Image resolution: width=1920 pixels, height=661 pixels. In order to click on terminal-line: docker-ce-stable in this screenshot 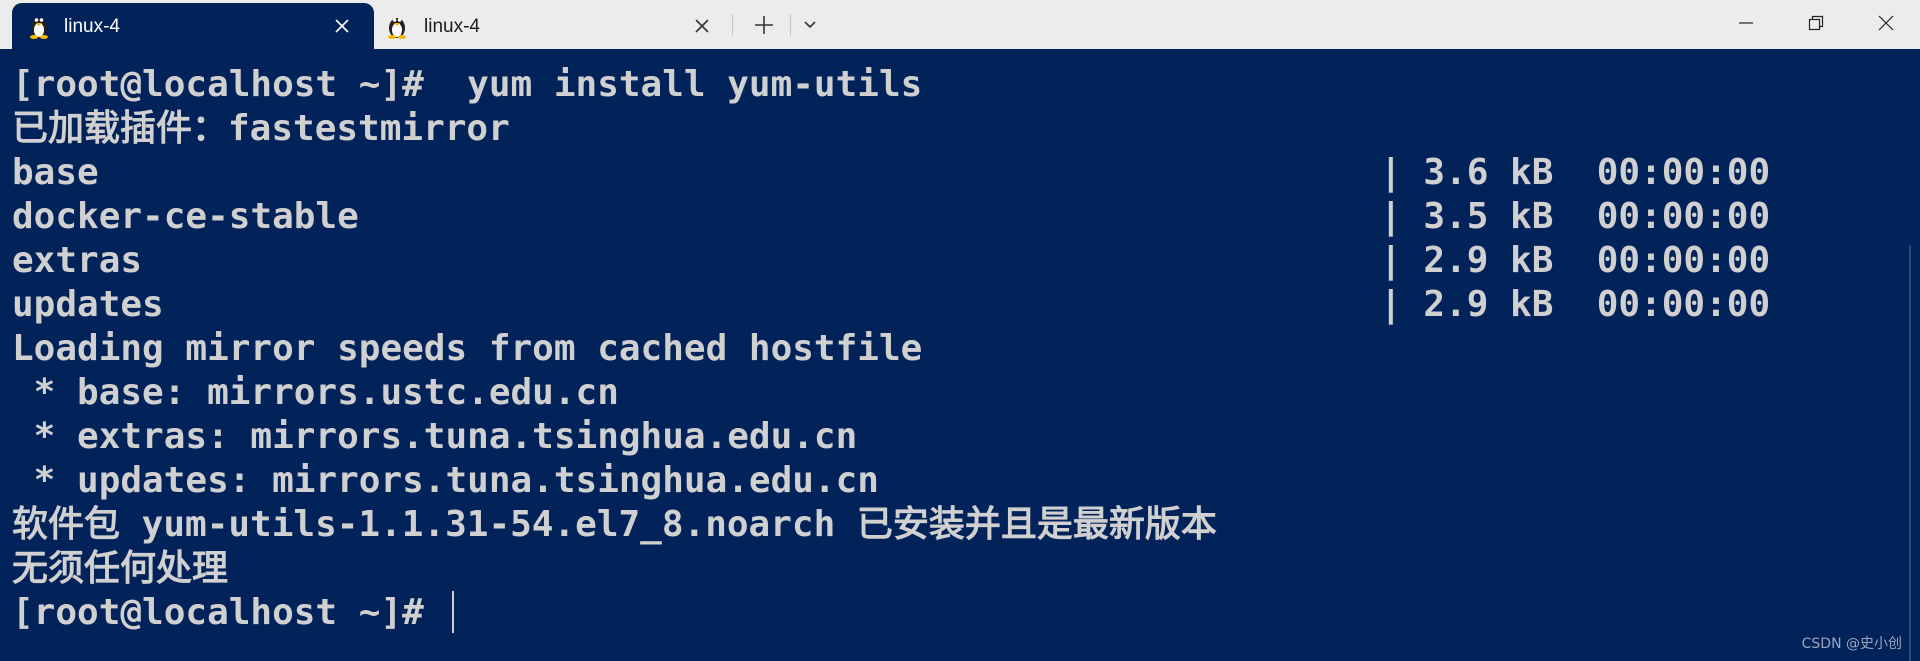, I will do `click(185, 216)`.